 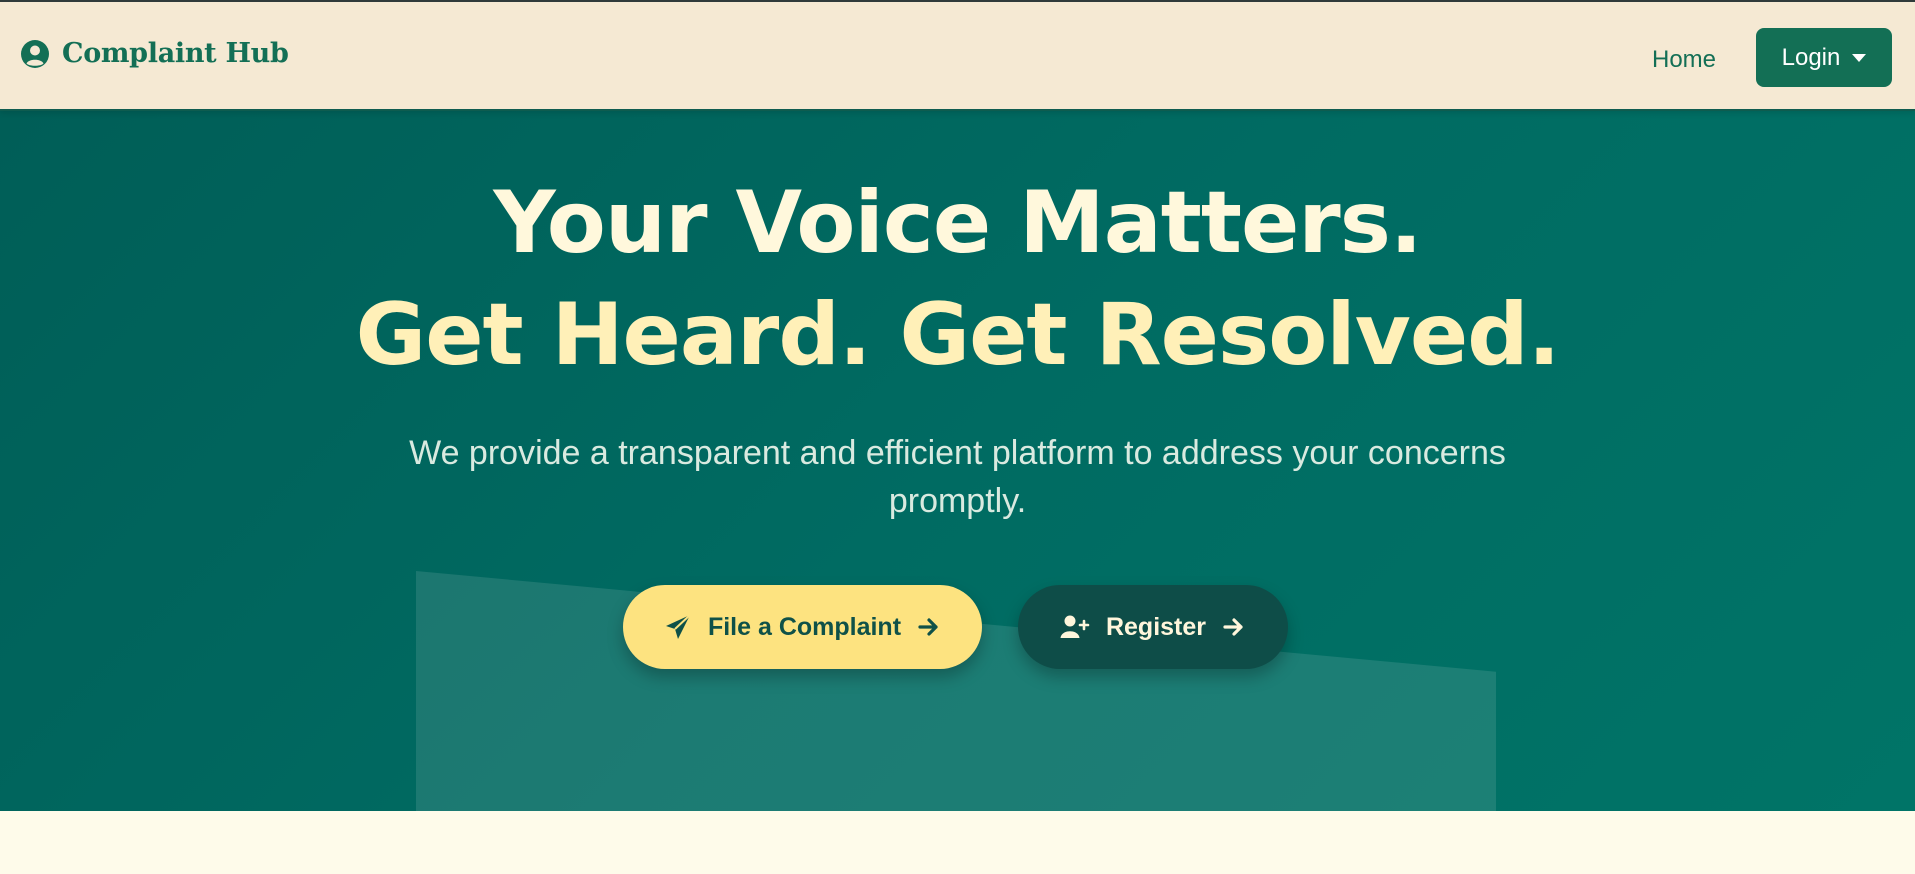 I want to click on login-dropdown-button: Login, so click(x=1824, y=57).